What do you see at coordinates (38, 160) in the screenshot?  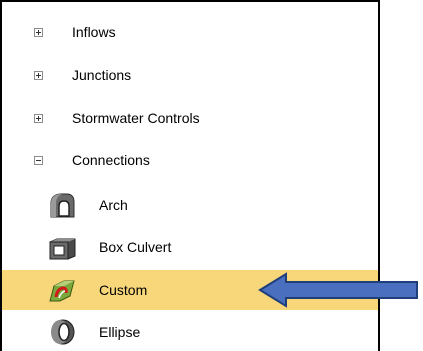 I see `collapse-minus-icon` at bounding box center [38, 160].